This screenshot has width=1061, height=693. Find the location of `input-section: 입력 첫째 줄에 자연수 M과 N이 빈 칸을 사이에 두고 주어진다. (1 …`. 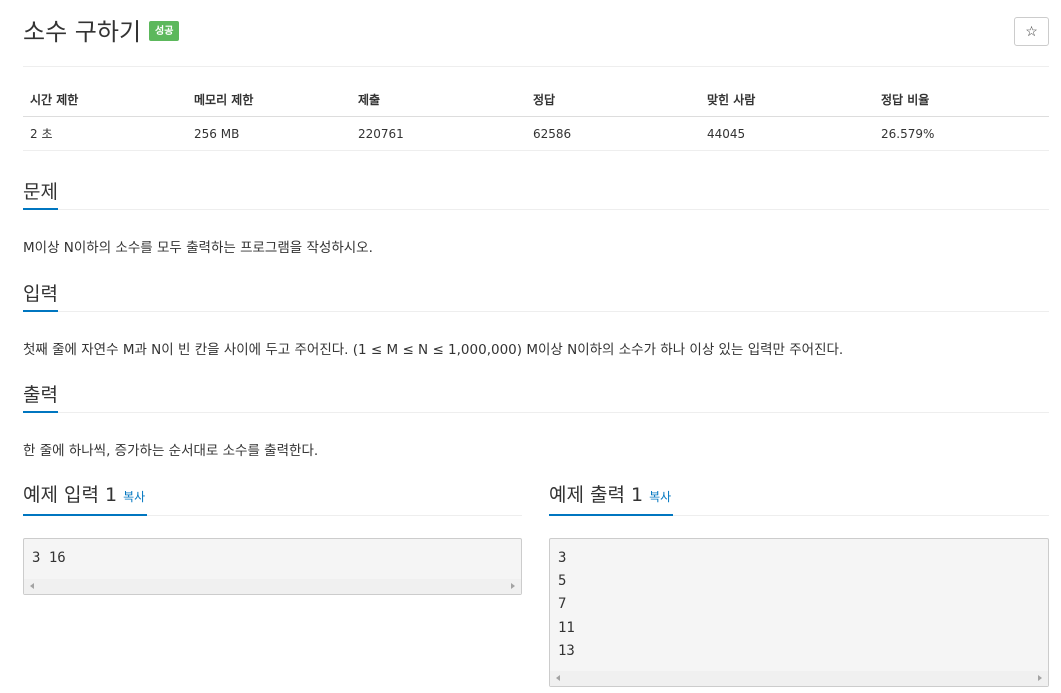

input-section: 입력 첫째 줄에 자연수 M과 N이 빈 칸을 사이에 두고 주어진다. (1 … is located at coordinates (536, 320).